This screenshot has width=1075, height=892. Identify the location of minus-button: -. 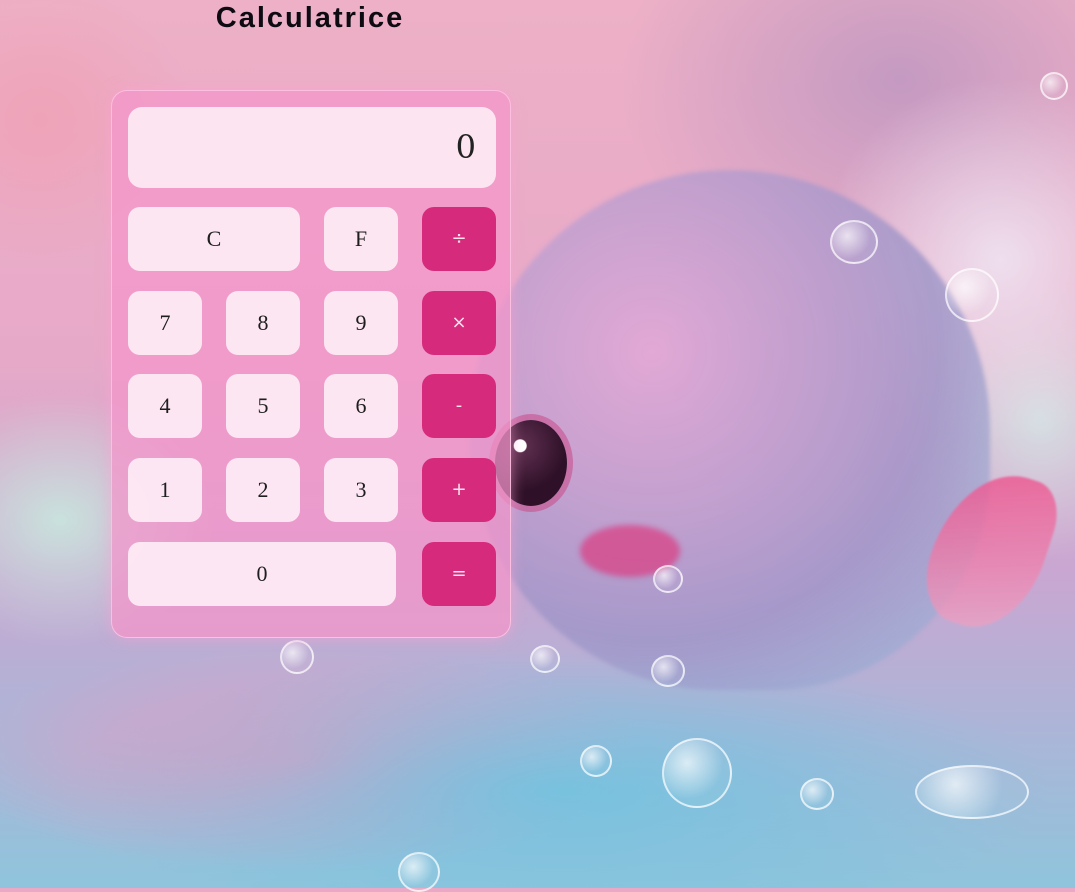
(459, 406).